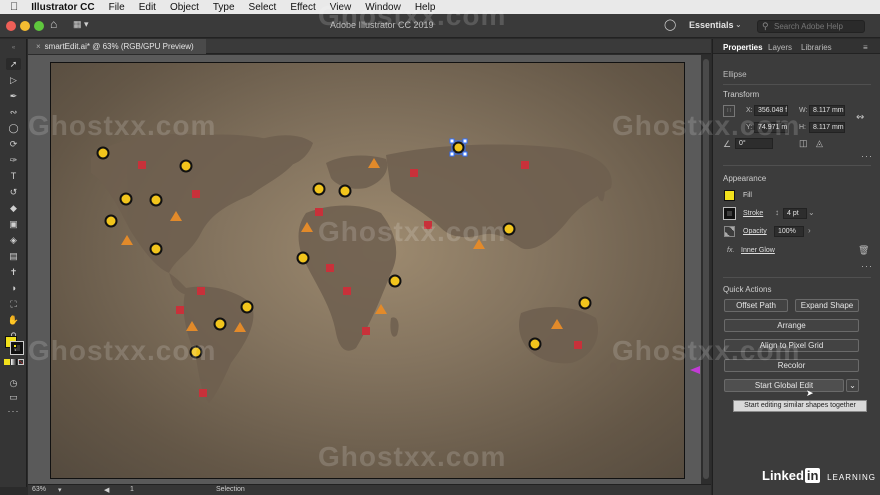  Describe the element at coordinates (791, 325) in the screenshot. I see `arrange-button: Arrange` at that location.